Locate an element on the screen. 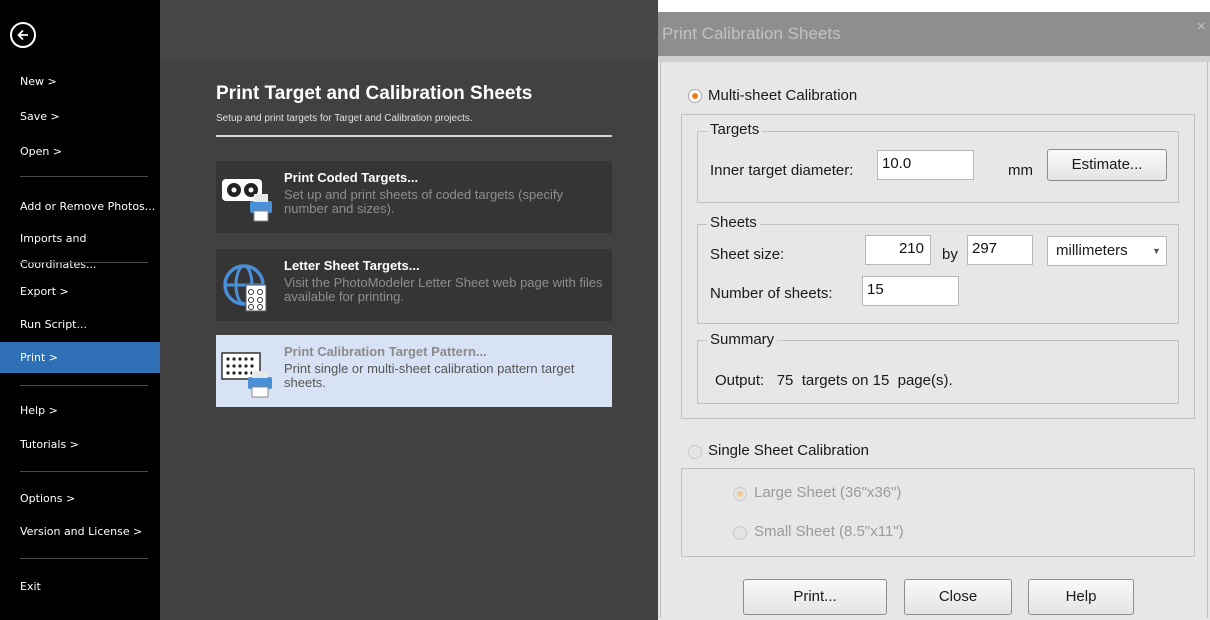  targets-group-label: Targets is located at coordinates (735, 129).